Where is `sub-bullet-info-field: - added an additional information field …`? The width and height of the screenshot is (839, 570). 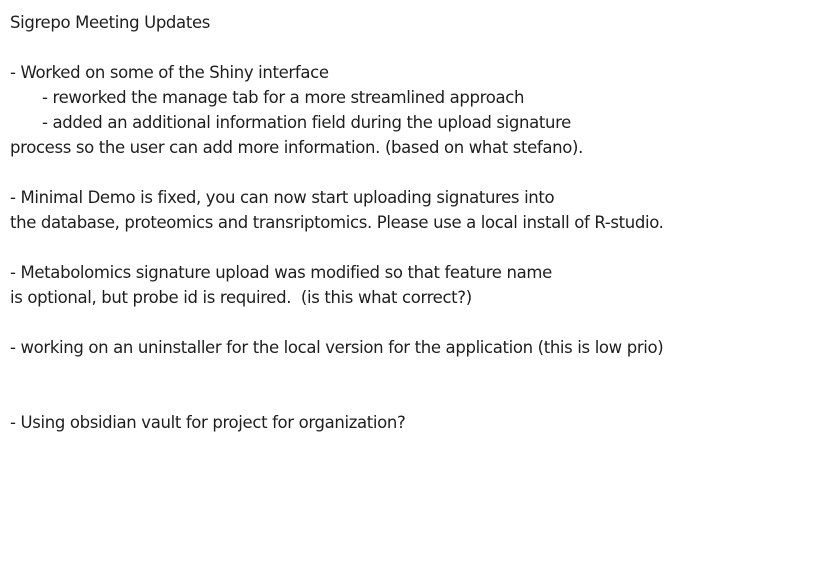
sub-bullet-info-field: - added an additional information field … is located at coordinates (306, 122).